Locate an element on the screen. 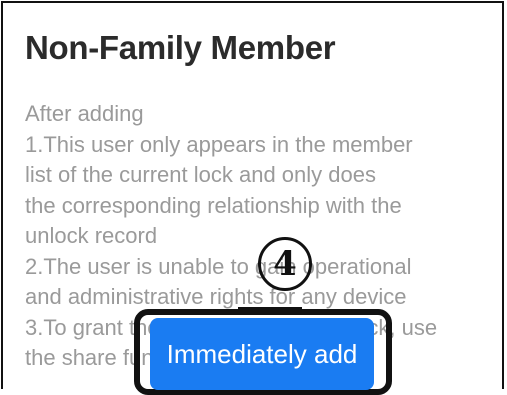  immediately-add-button: Immediately add is located at coordinates (262, 354).